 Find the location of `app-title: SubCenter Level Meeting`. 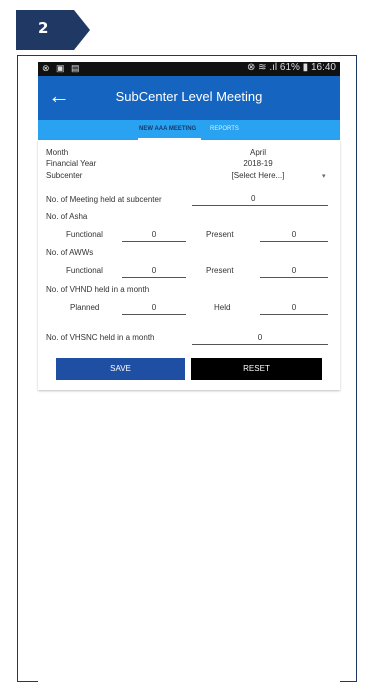

app-title: SubCenter Level Meeting is located at coordinates (189, 96).